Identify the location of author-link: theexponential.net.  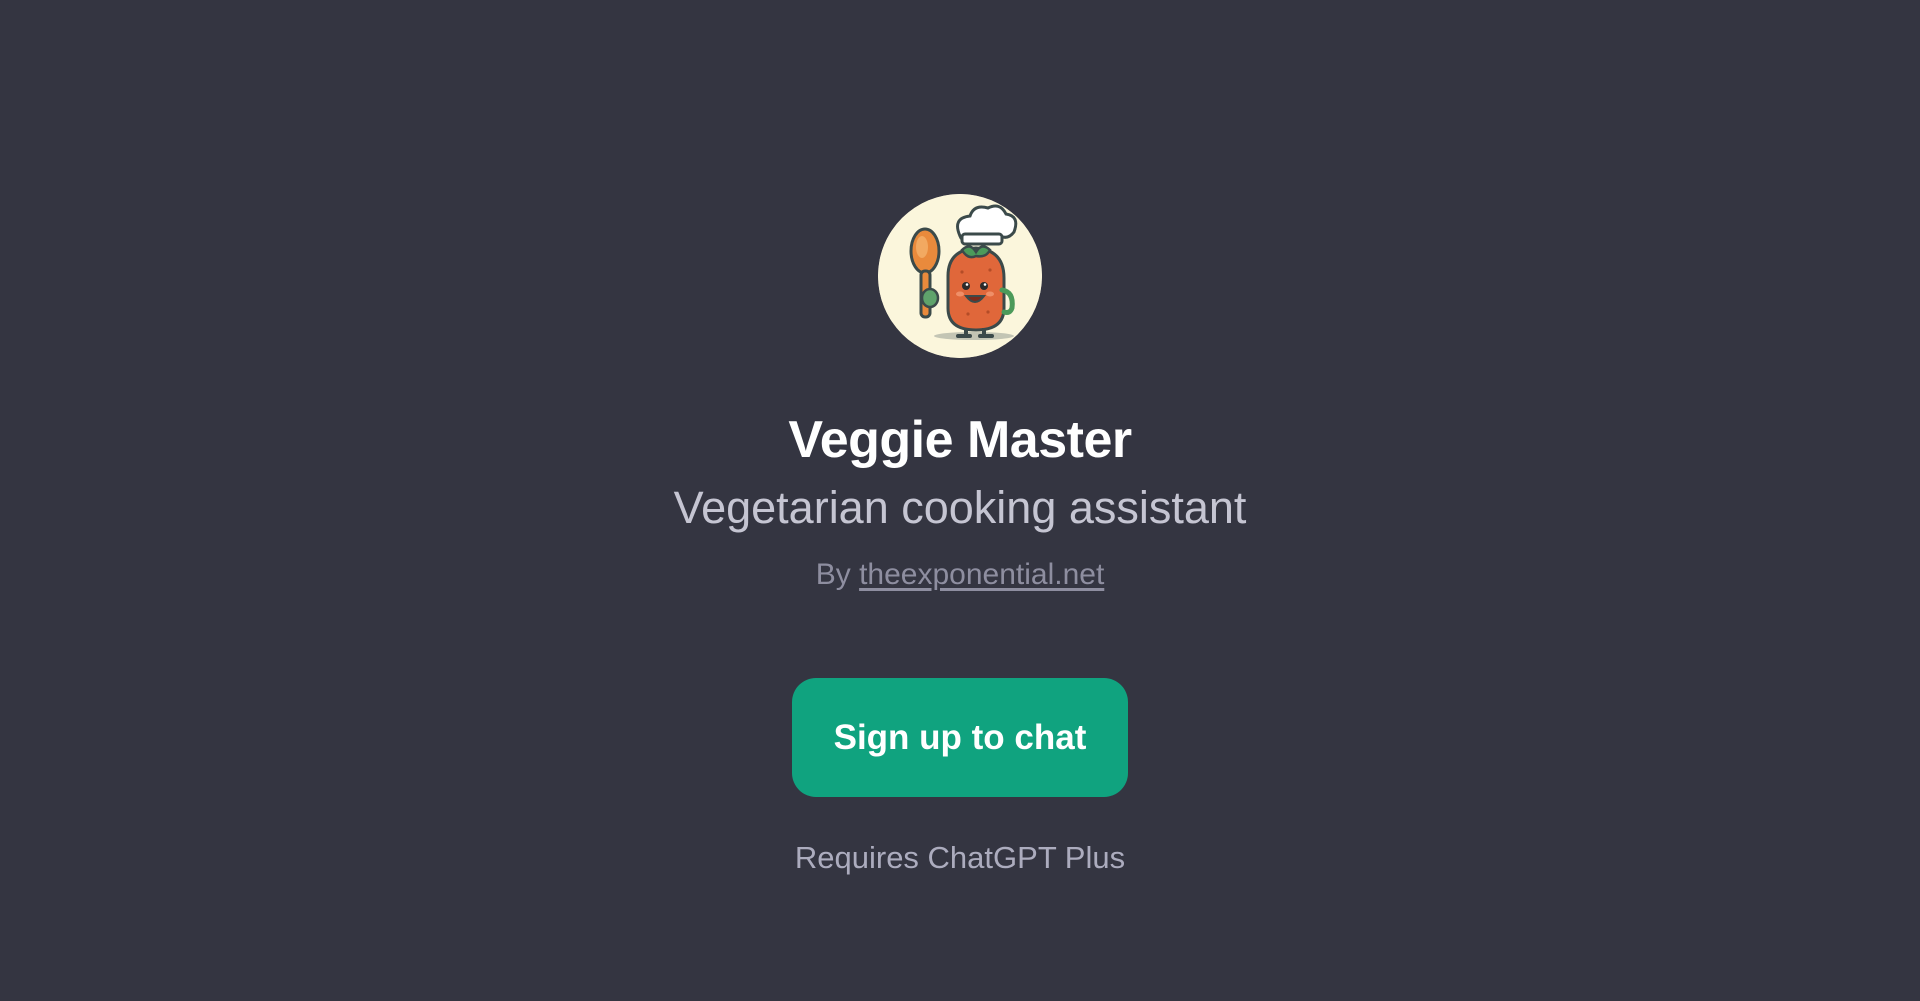
(981, 574).